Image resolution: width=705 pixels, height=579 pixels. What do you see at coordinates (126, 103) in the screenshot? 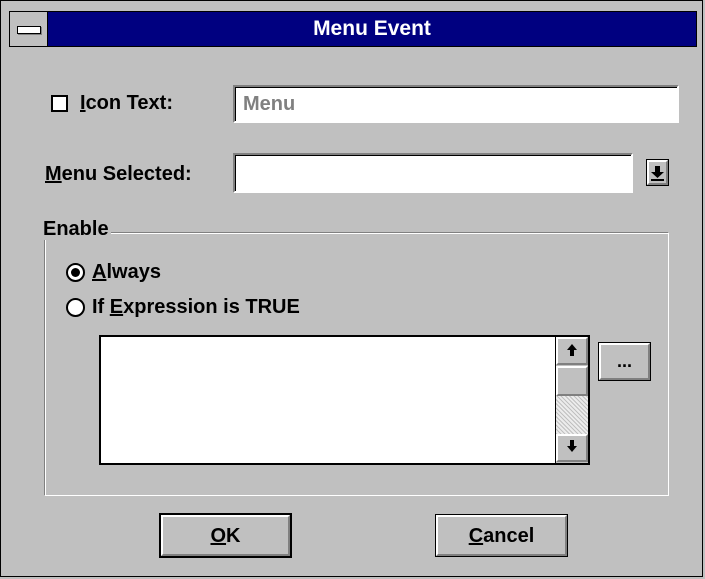
I see `icon-text-label: Icon Text:` at bounding box center [126, 103].